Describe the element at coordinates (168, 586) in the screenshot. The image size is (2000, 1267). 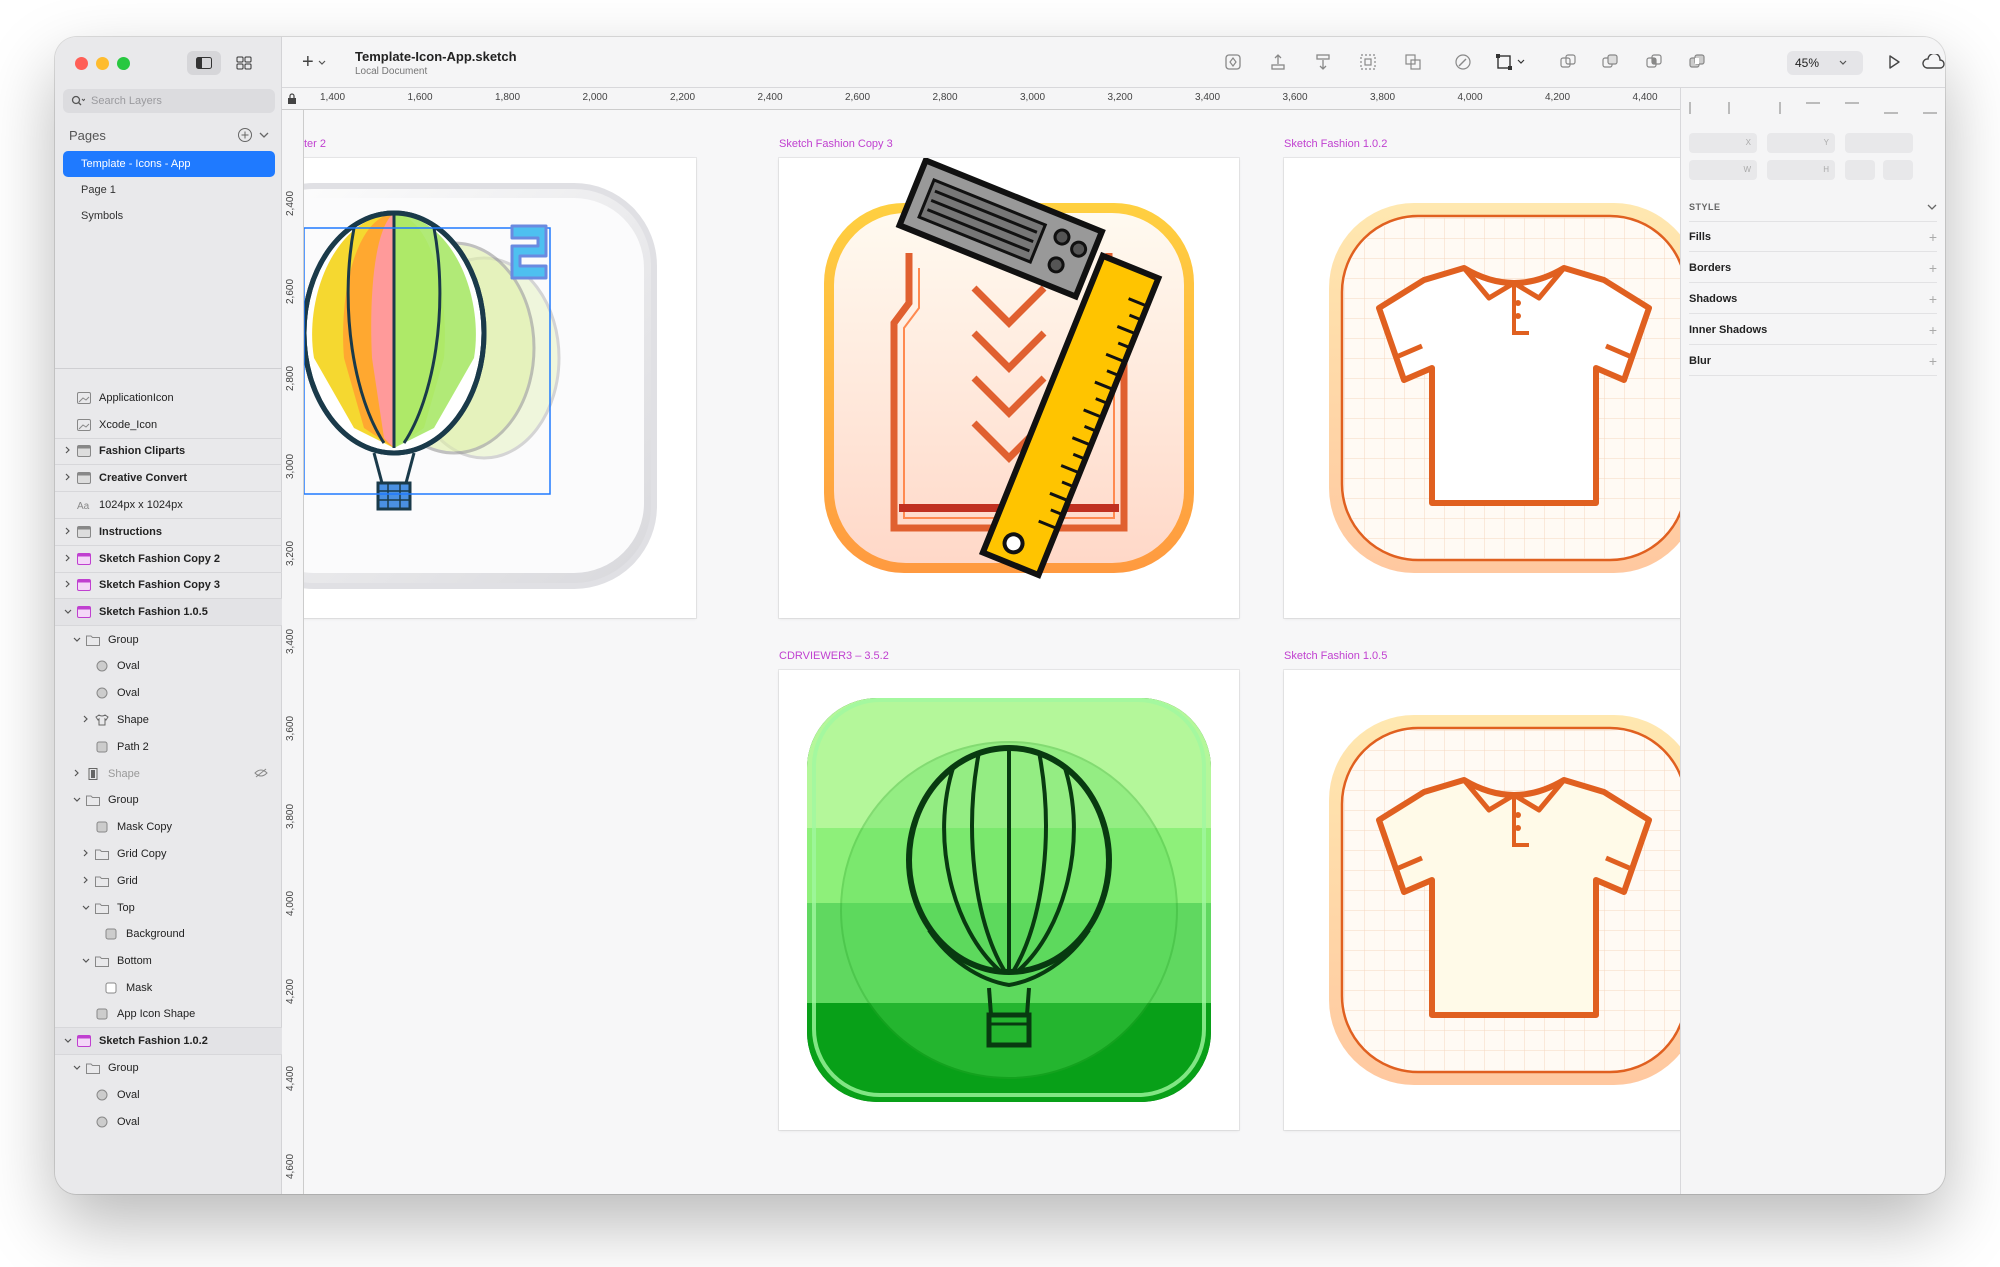
I see `layer-row: Sketch Fashion Copy 3` at that location.